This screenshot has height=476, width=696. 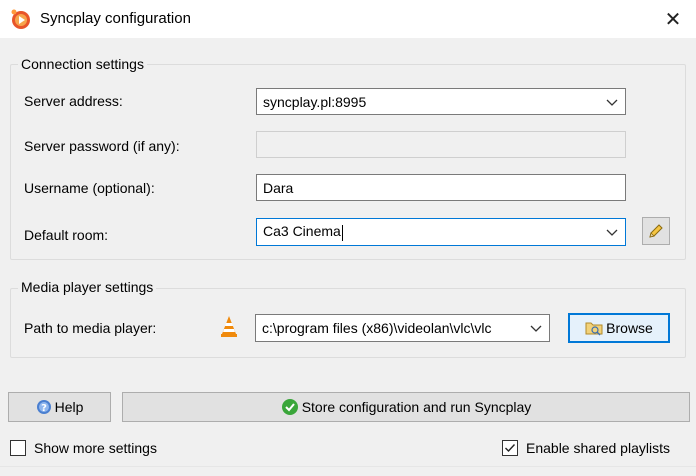 I want to click on default-room-label: Default room:, so click(x=66, y=235).